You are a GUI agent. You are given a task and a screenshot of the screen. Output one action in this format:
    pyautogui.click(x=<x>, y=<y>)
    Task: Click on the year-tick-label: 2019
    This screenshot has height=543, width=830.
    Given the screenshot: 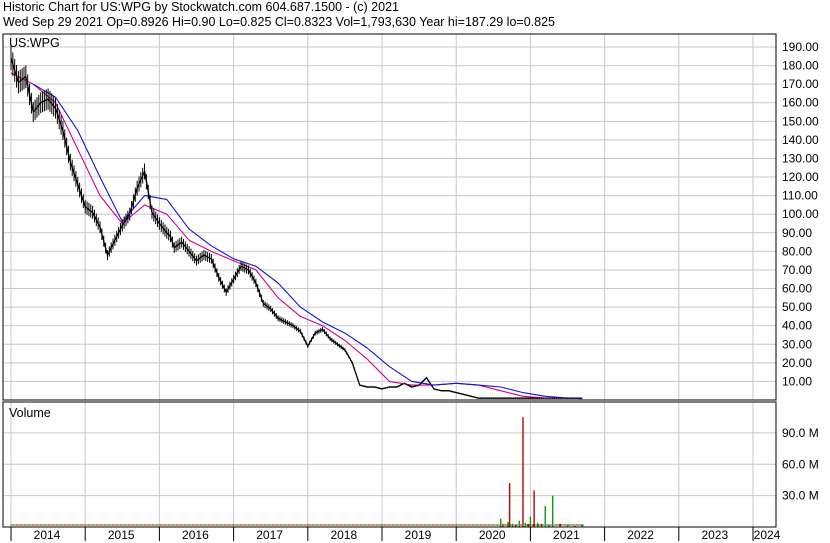 What is the action you would take?
    pyautogui.click(x=418, y=535)
    